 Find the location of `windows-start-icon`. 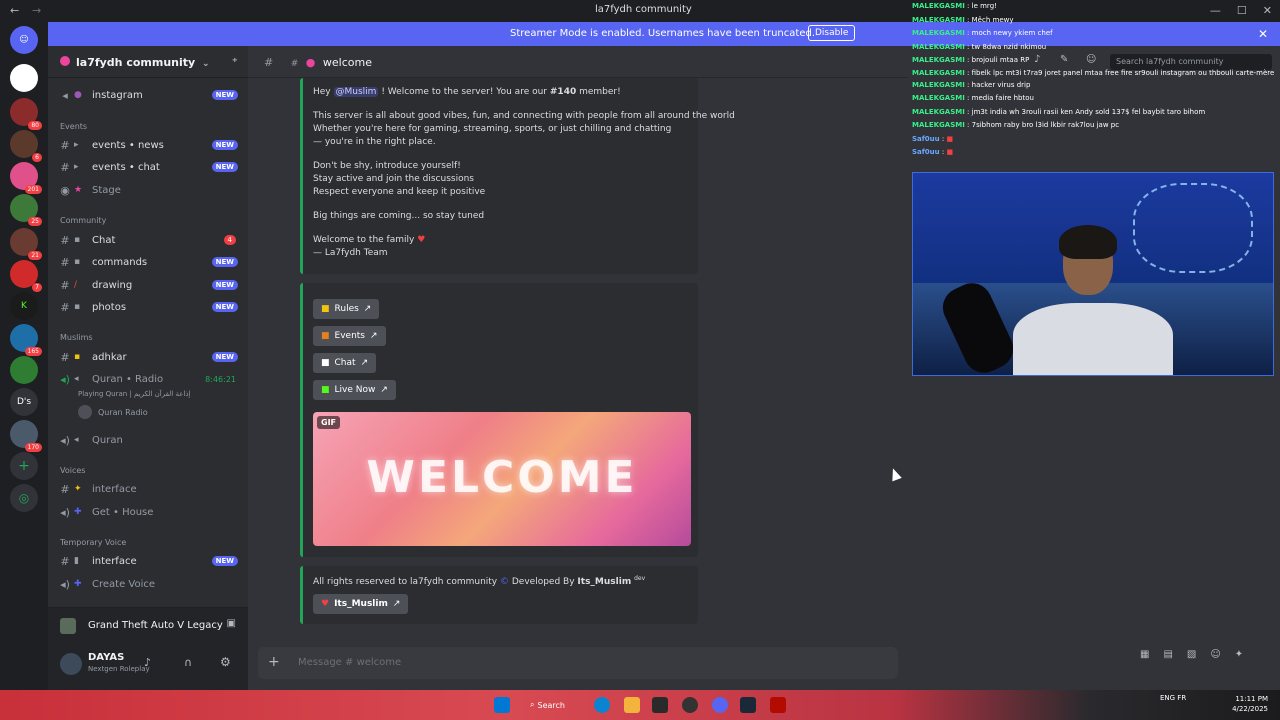

windows-start-icon is located at coordinates (502, 705).